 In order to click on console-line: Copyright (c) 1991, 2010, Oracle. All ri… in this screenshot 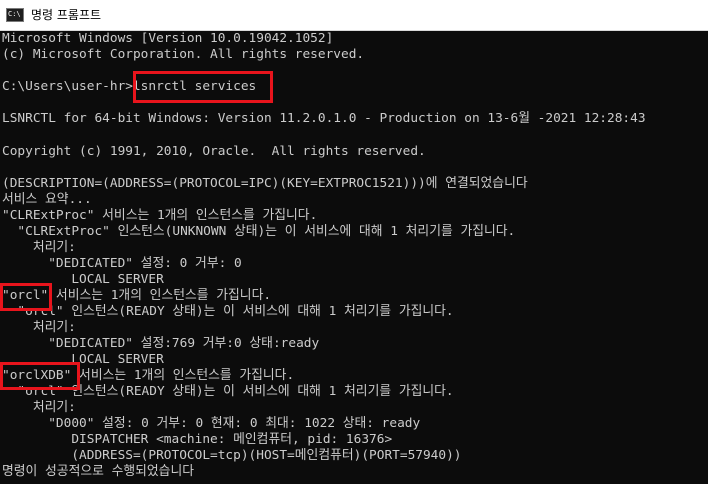, I will do `click(214, 151)`.